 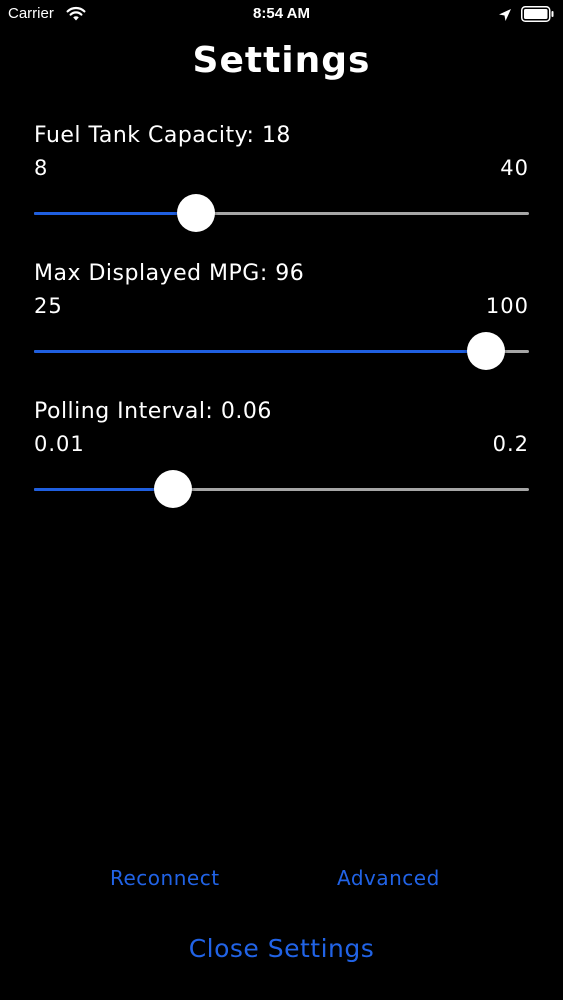 I want to click on slider-max-label: 0.2, so click(x=510, y=444).